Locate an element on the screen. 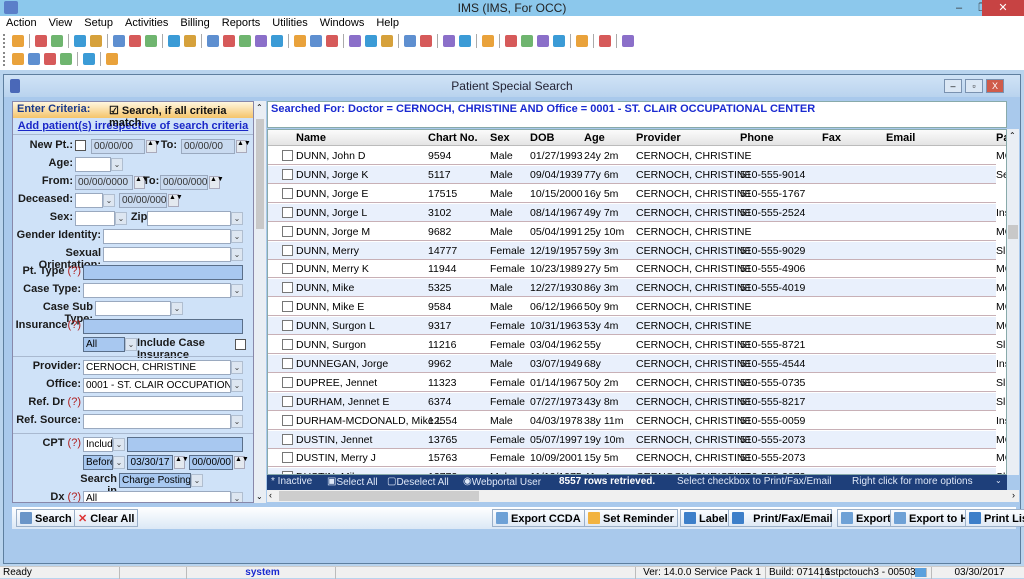  user-check-icon is located at coordinates (57, 41).